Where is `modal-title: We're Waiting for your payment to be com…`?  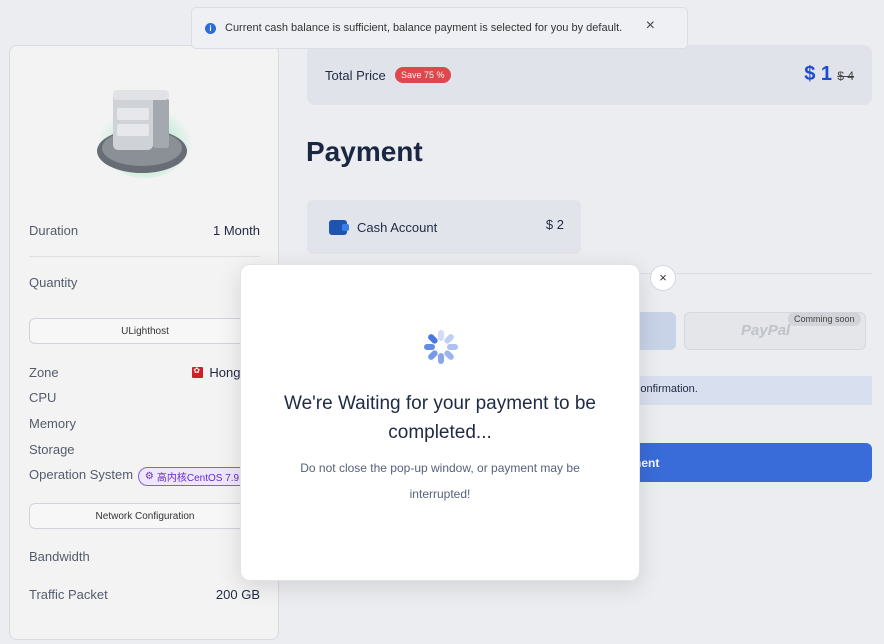
modal-title: We're Waiting for your payment to be com… is located at coordinates (440, 418).